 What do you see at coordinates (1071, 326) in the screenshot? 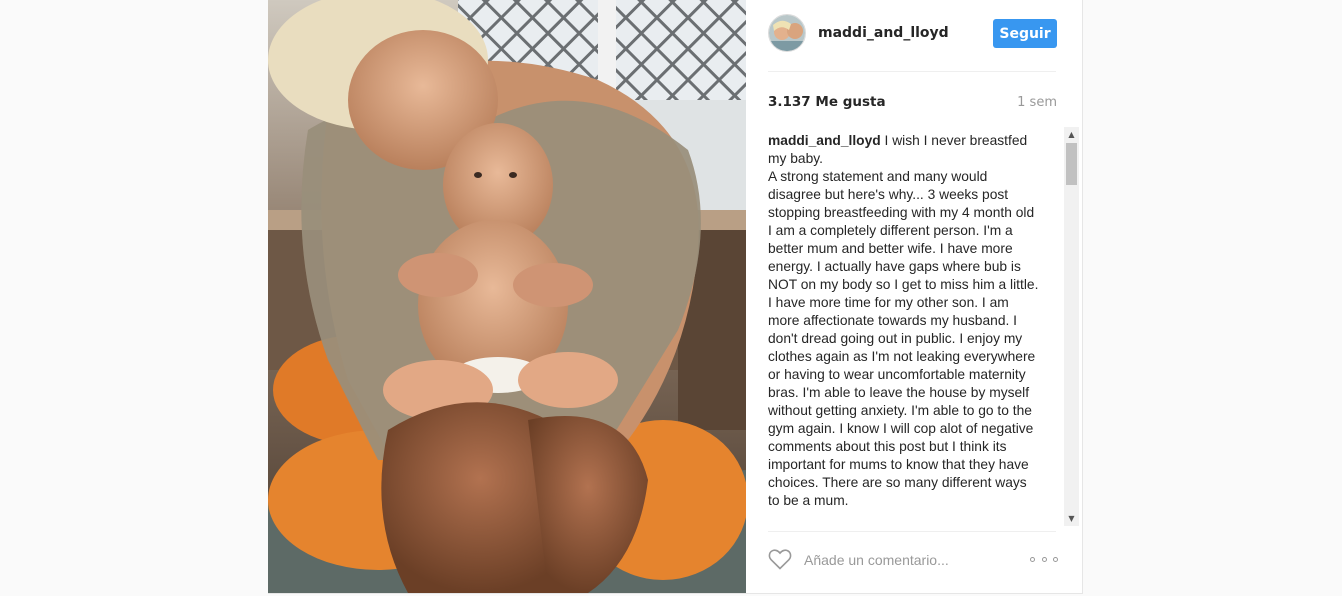
I see `caption-scrollbar: ▲ ▼` at bounding box center [1071, 326].